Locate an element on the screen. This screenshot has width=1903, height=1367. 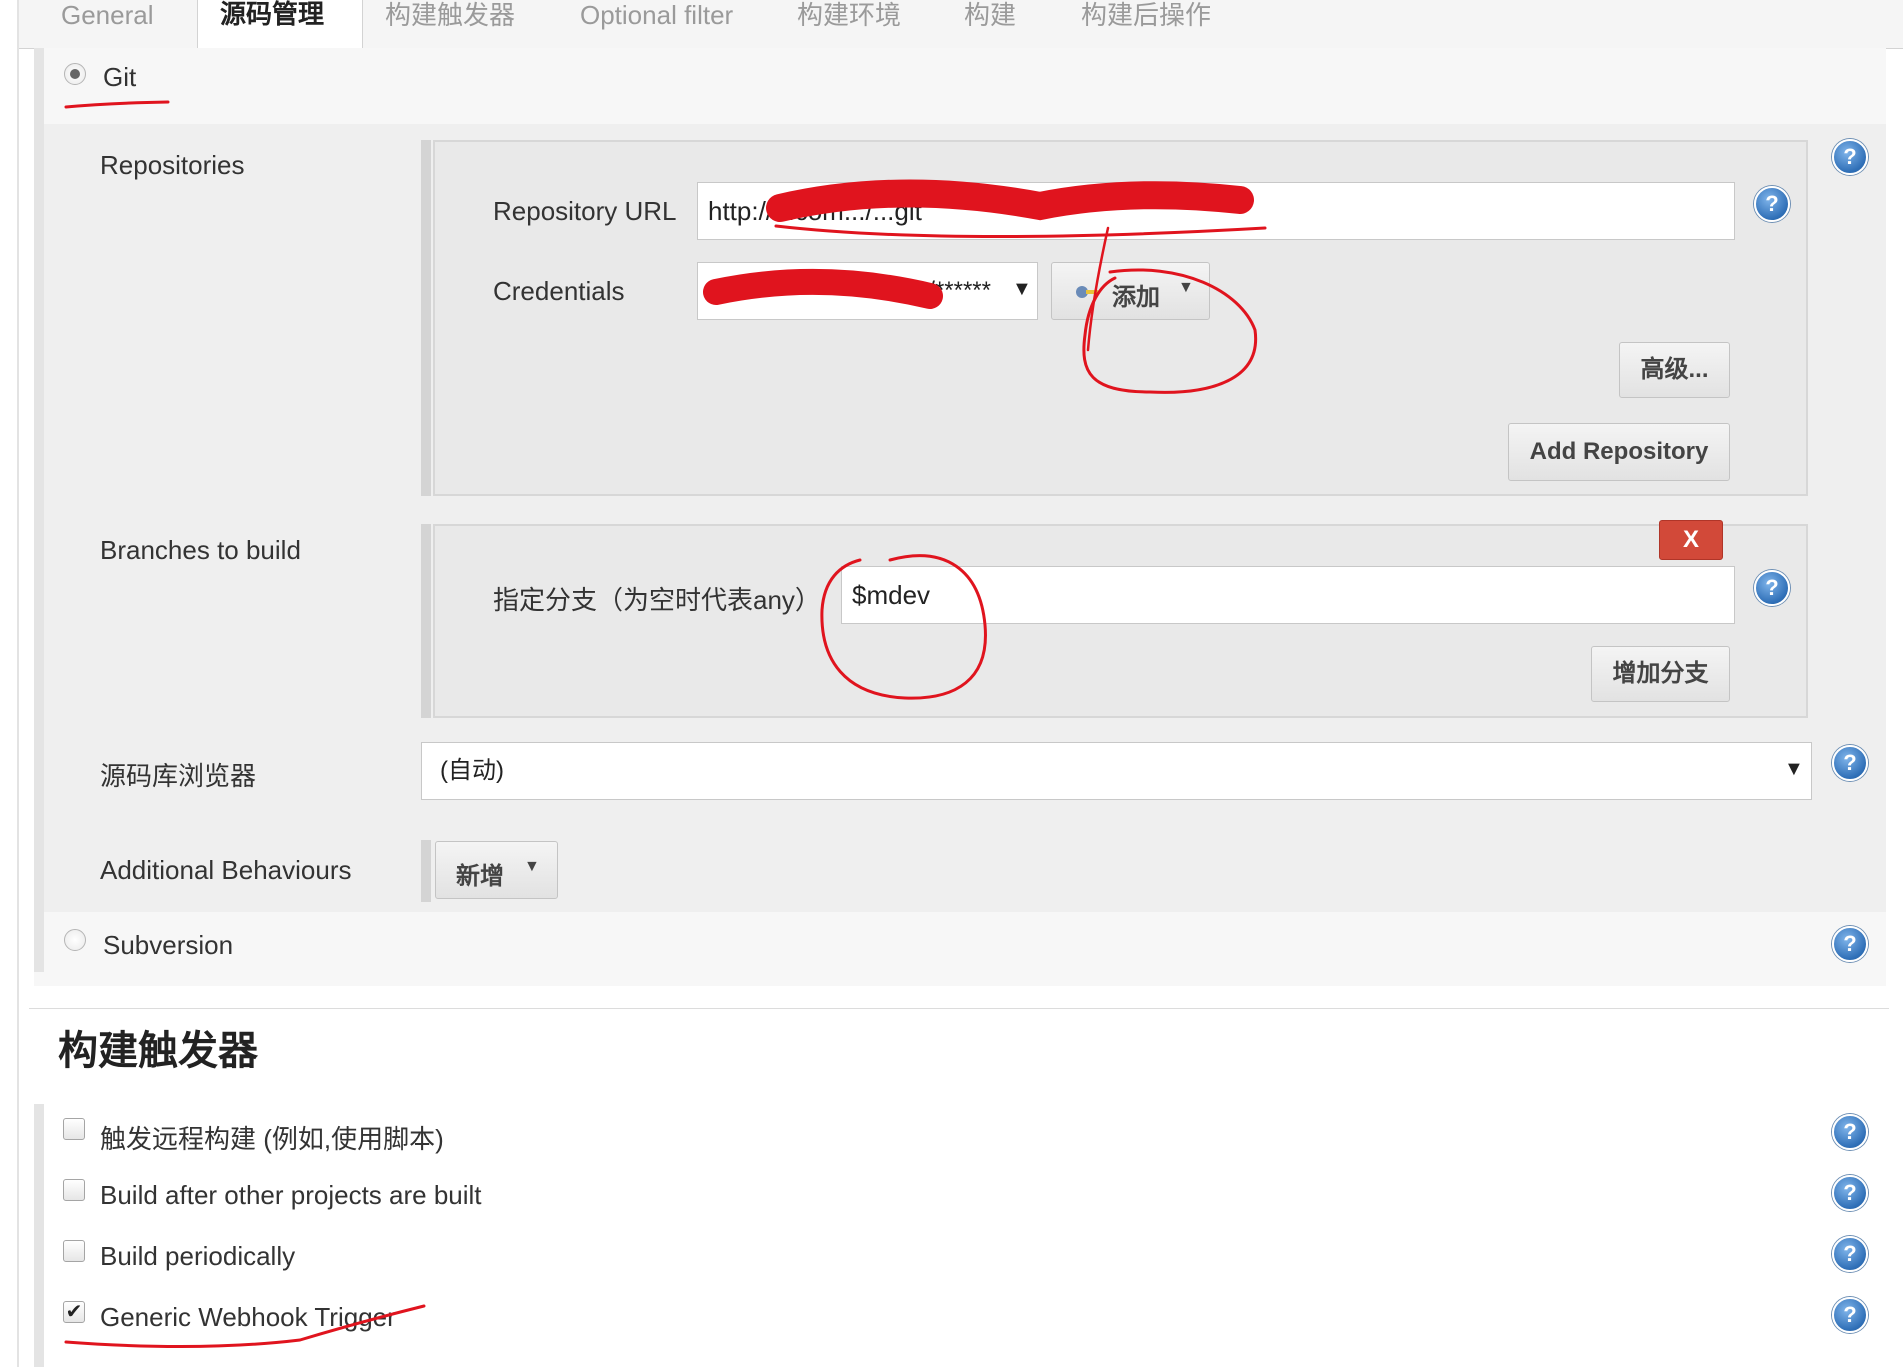
branch-specifier-input: $mdev is located at coordinates (1288, 595).